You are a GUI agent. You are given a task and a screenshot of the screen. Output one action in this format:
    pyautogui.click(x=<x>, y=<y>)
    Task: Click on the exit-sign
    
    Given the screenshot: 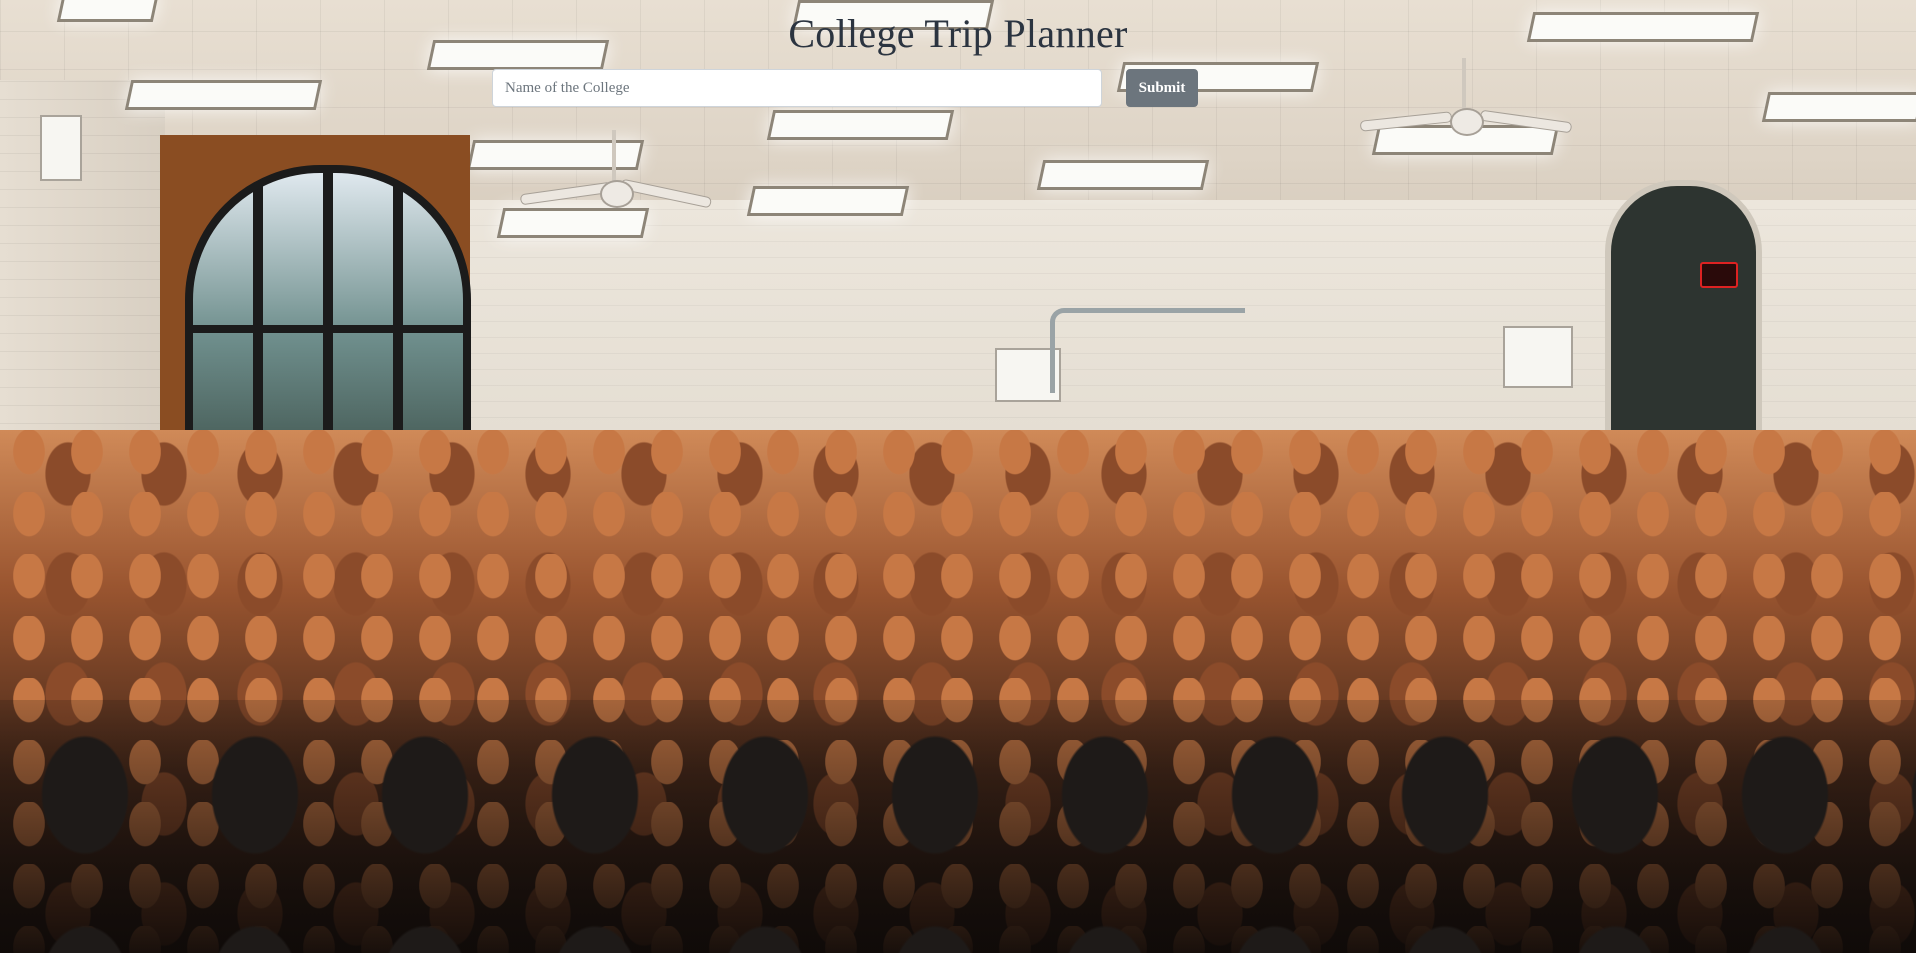 What is the action you would take?
    pyautogui.click(x=1719, y=275)
    